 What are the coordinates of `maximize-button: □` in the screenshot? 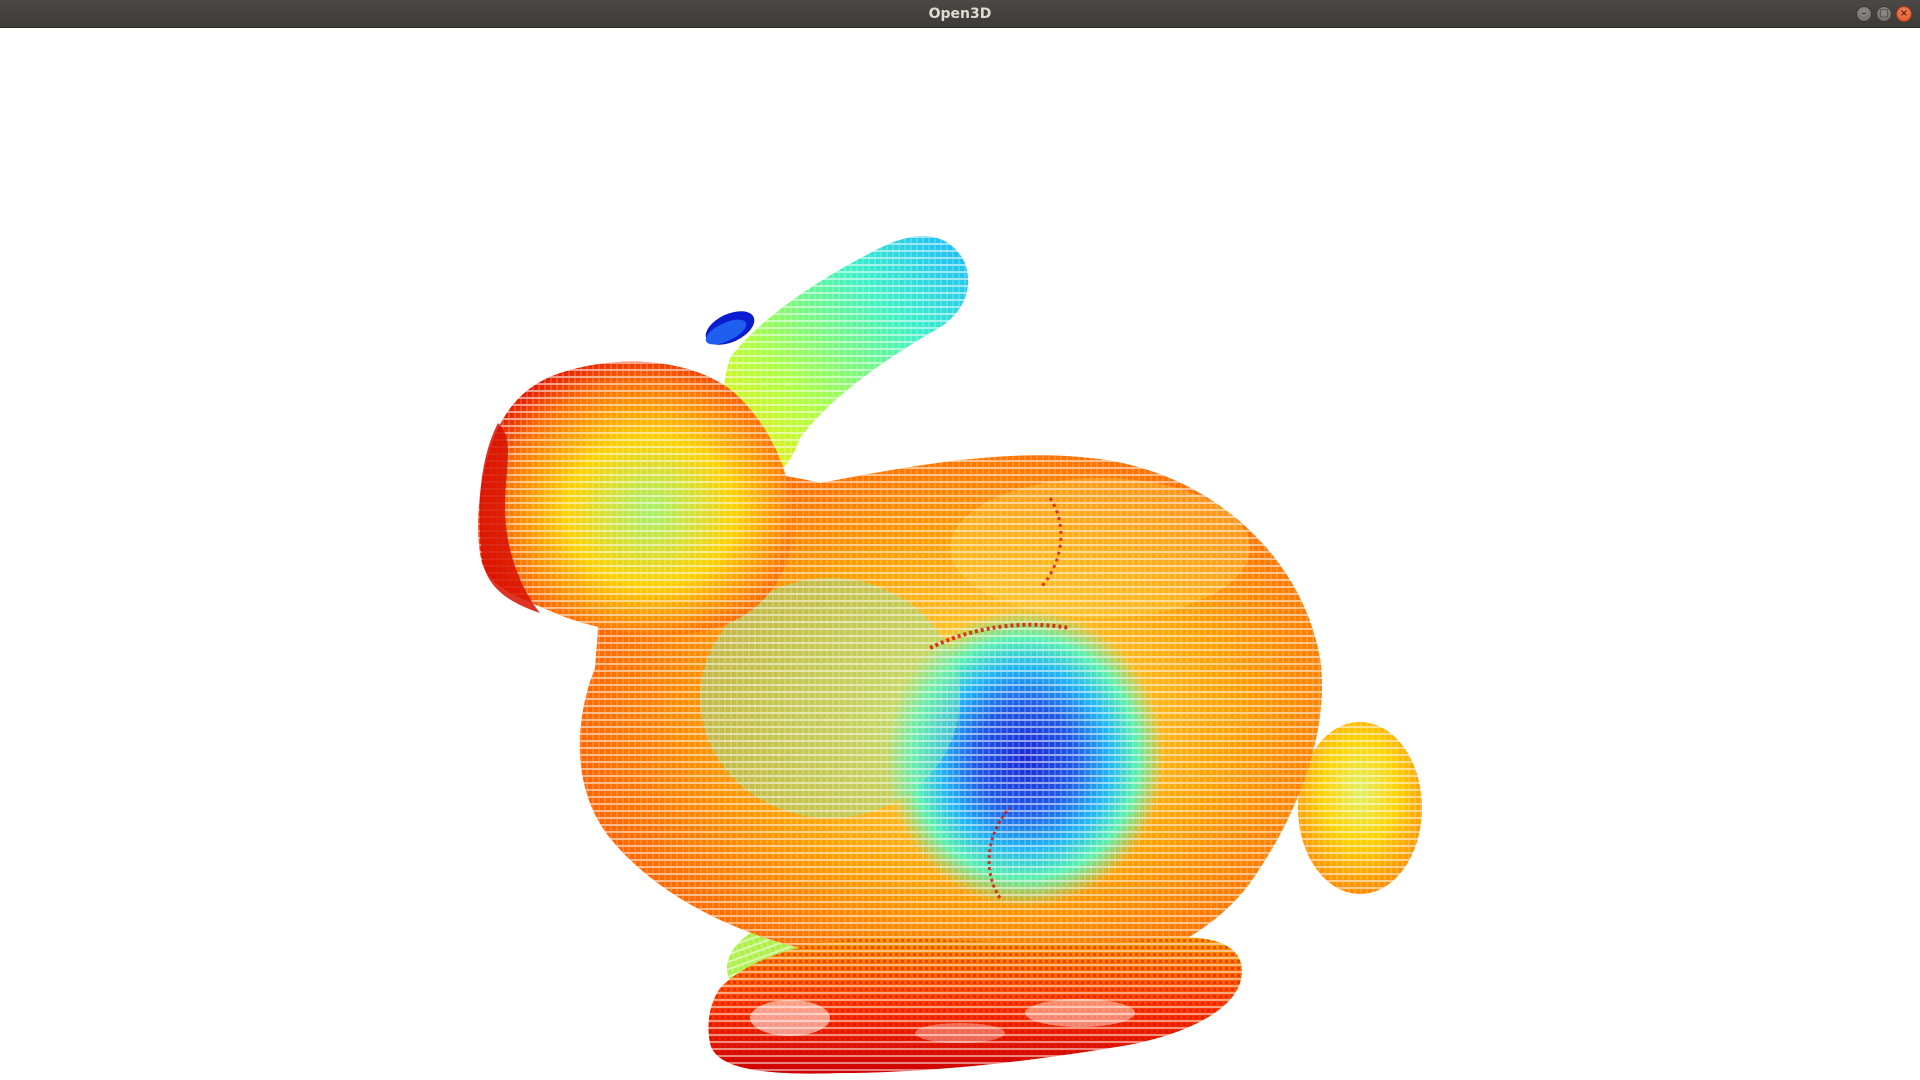 It's located at (1884, 14).